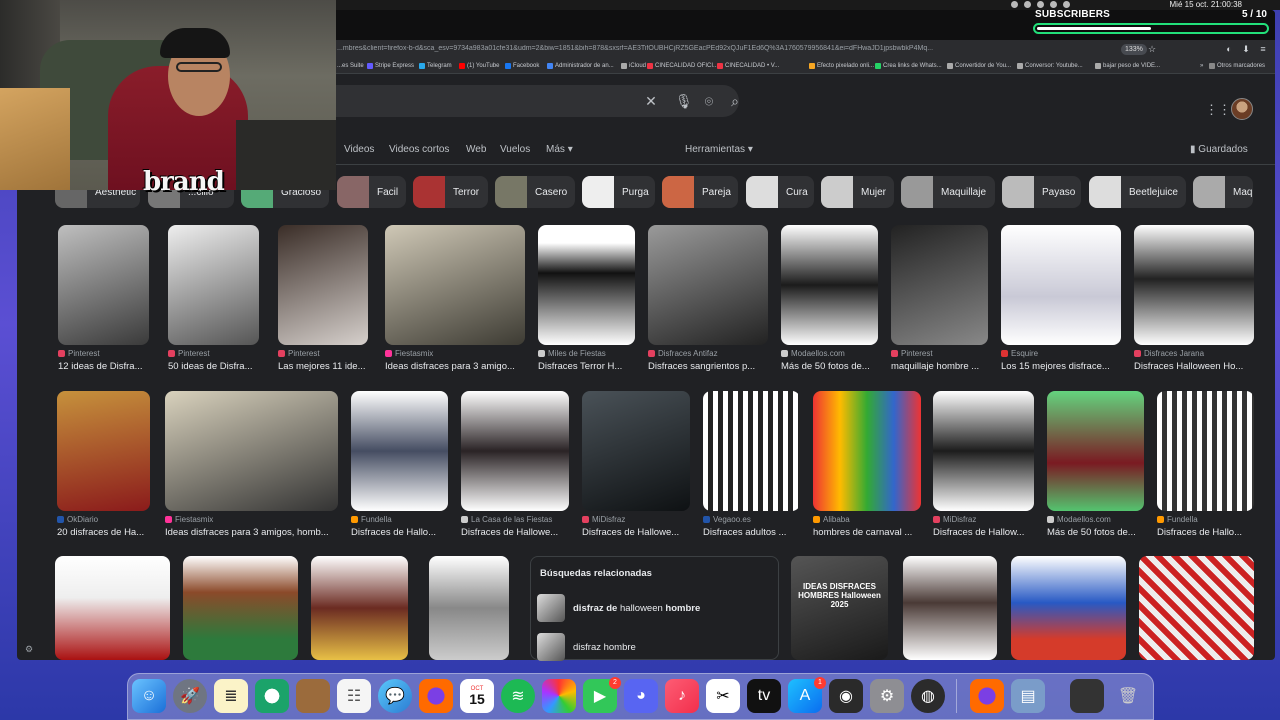 The image size is (1280, 720). Describe the element at coordinates (928, 696) in the screenshot. I see `obs-icon: ◍` at that location.